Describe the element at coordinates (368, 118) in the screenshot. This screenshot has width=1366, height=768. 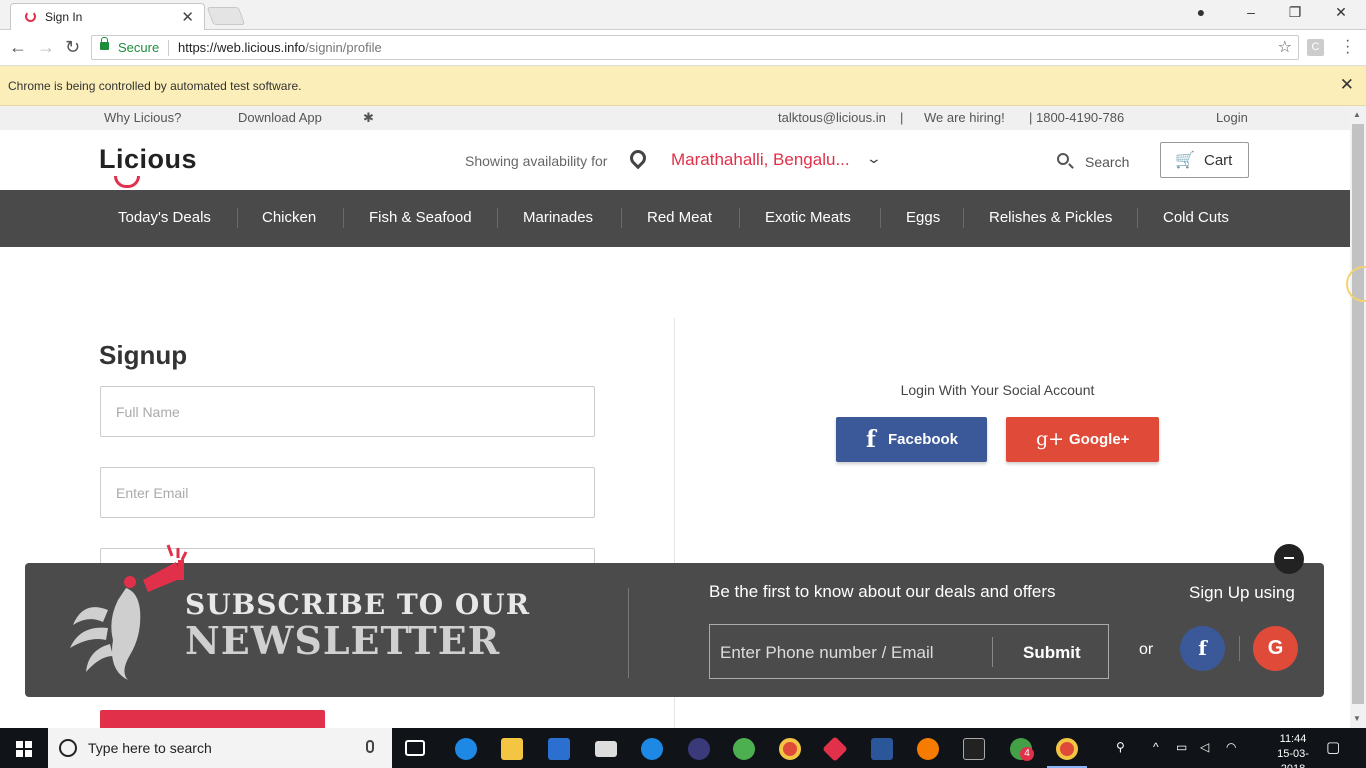
I see `android-icon: ✱` at that location.